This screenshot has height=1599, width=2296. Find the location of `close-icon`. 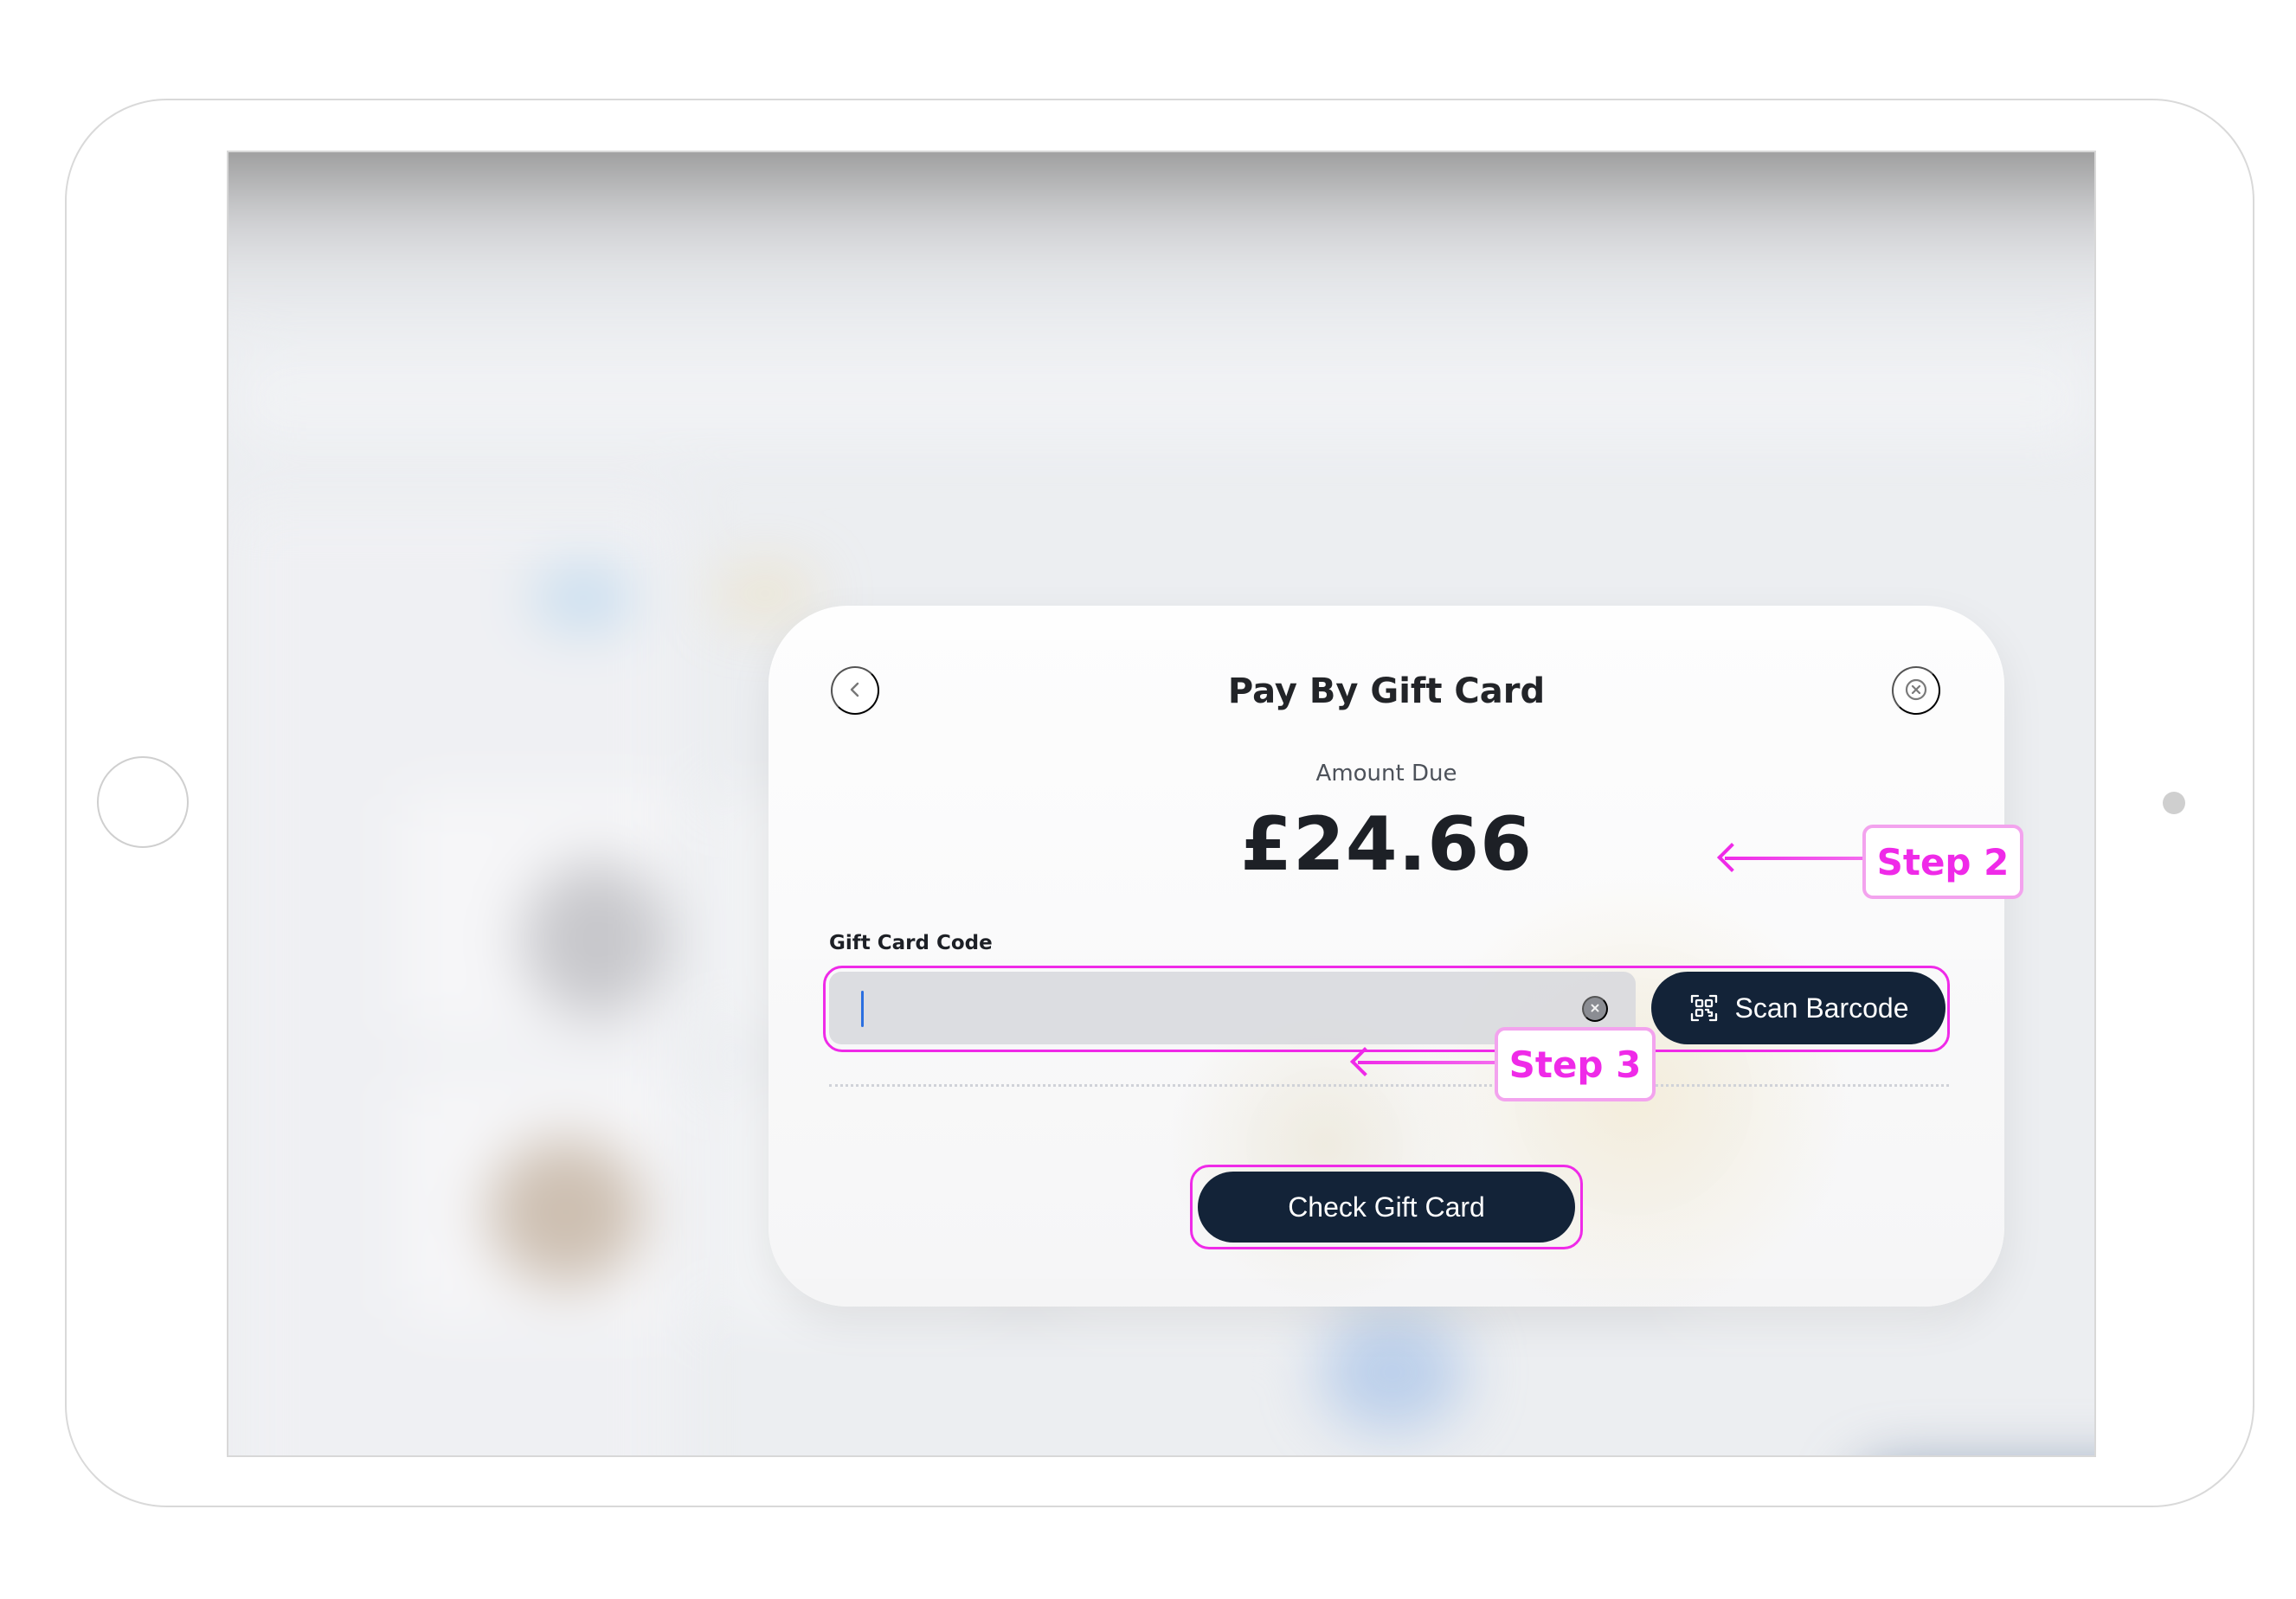

close-icon is located at coordinates (1916, 691).